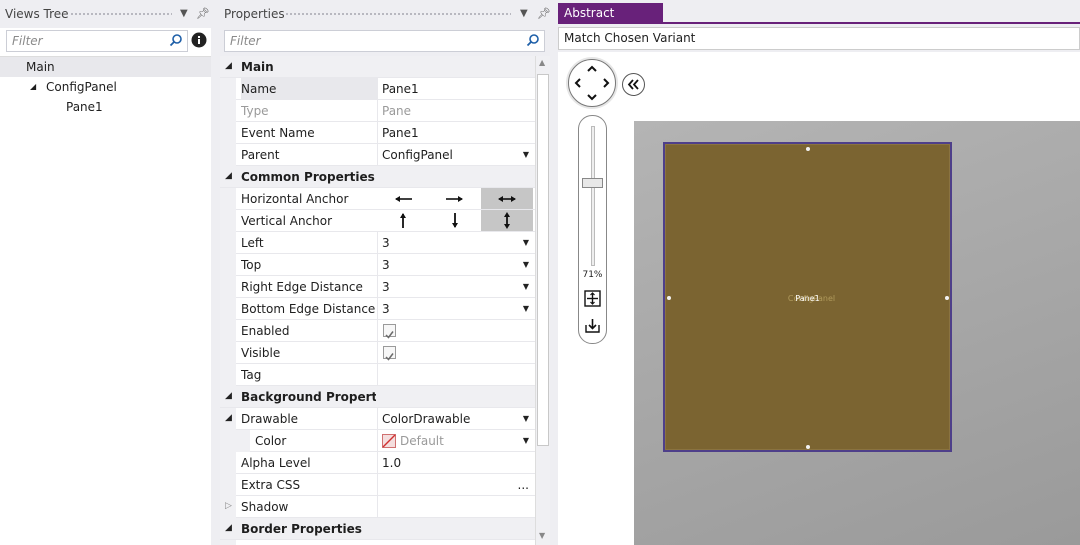 Image resolution: width=1080 pixels, height=545 pixels. What do you see at coordinates (377, 529) in the screenshot?
I see `category-border: ◢ Border Properties` at bounding box center [377, 529].